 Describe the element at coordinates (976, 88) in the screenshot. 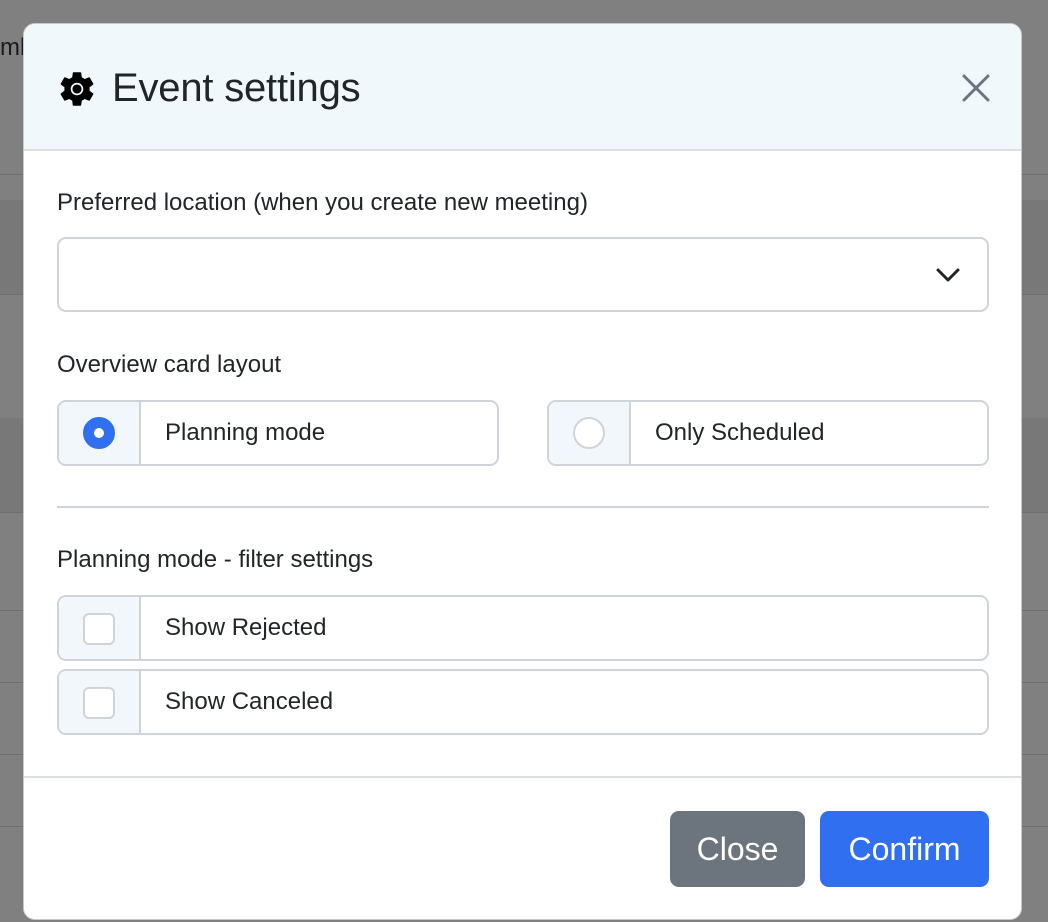

I see `close-icon` at that location.